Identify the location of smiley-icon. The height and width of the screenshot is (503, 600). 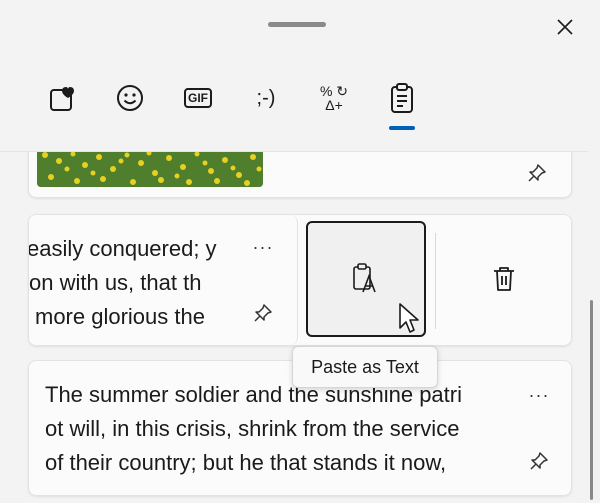
(130, 98).